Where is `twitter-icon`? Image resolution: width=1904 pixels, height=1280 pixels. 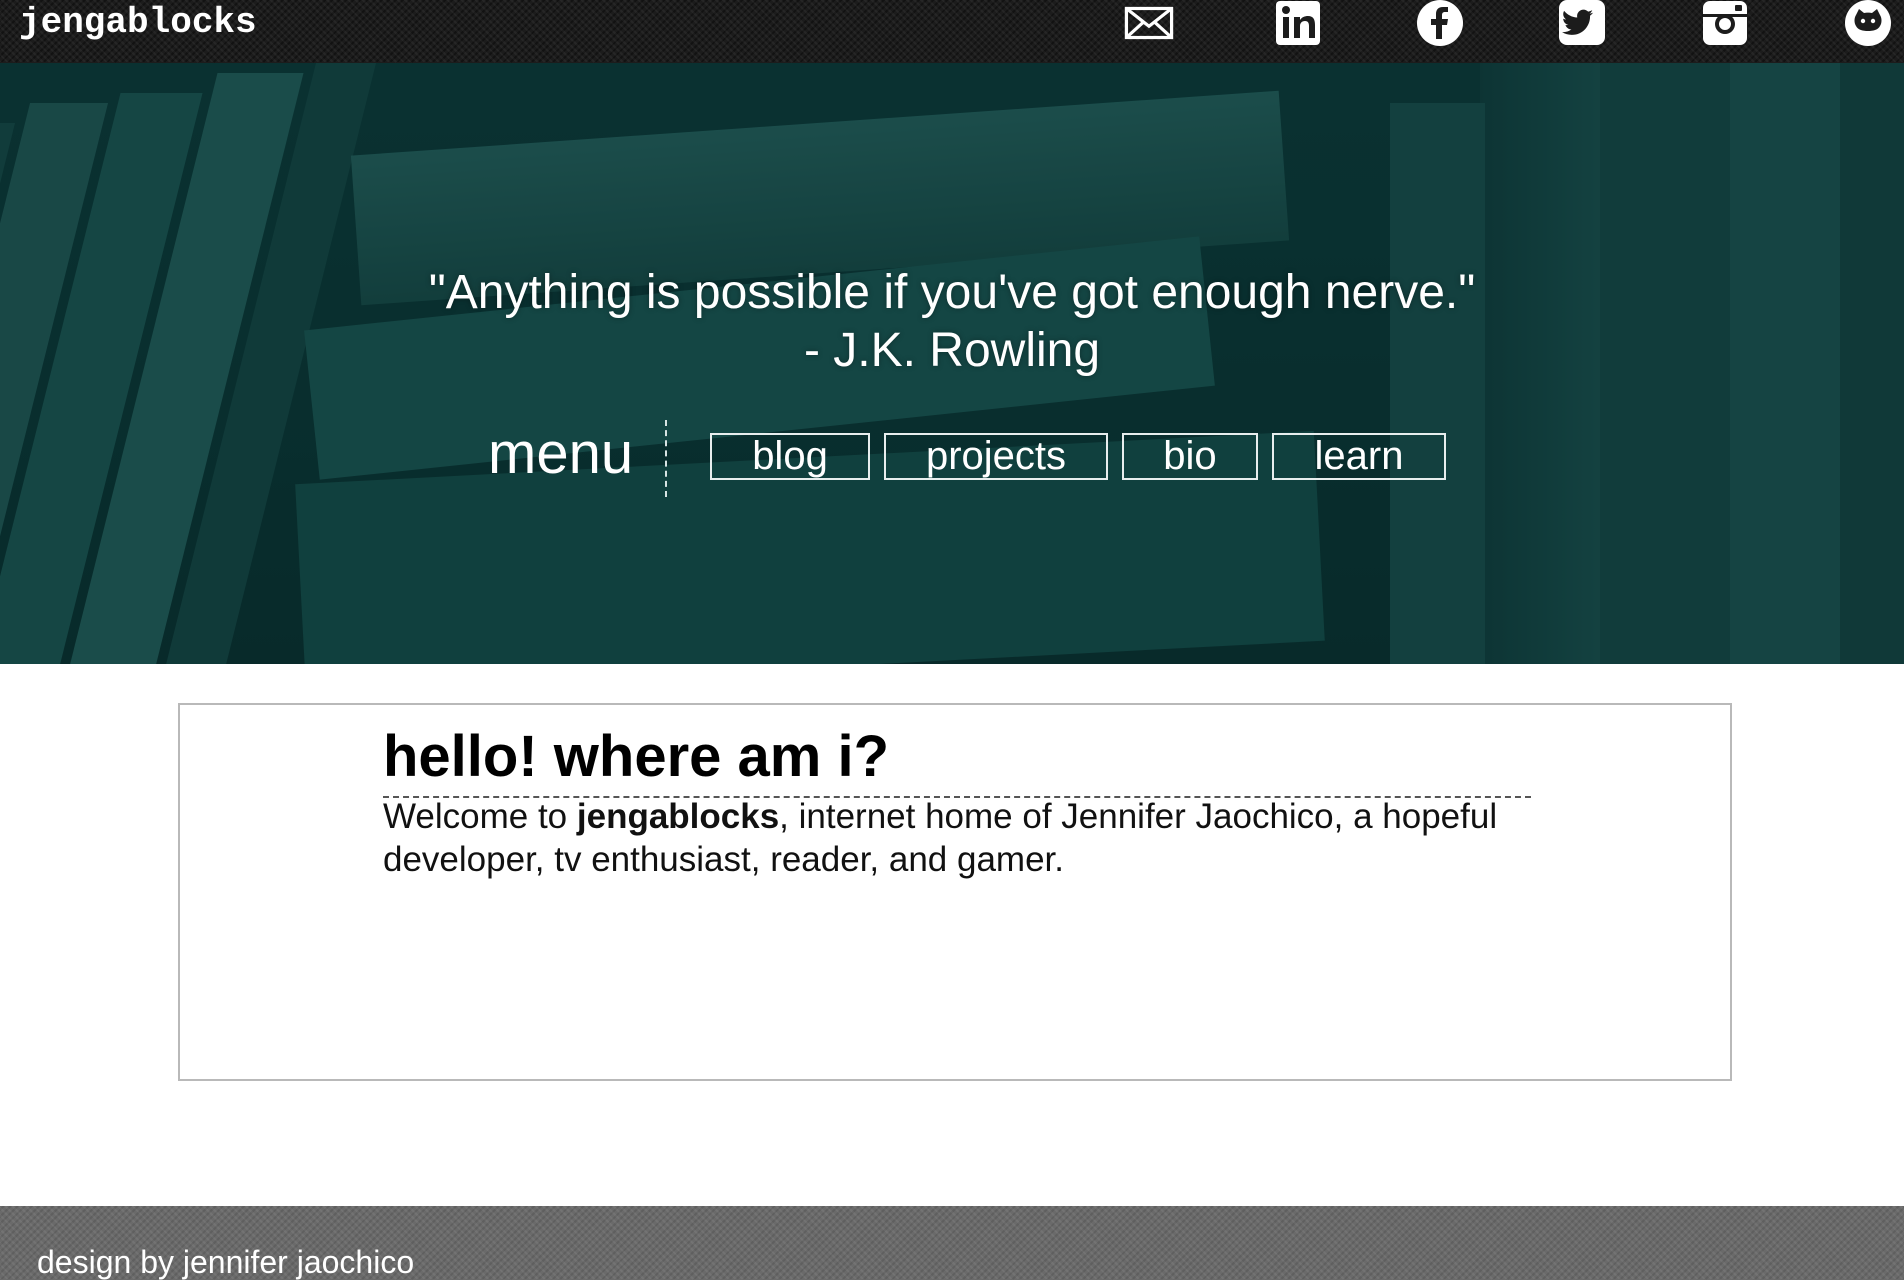
twitter-icon is located at coordinates (1582, 23).